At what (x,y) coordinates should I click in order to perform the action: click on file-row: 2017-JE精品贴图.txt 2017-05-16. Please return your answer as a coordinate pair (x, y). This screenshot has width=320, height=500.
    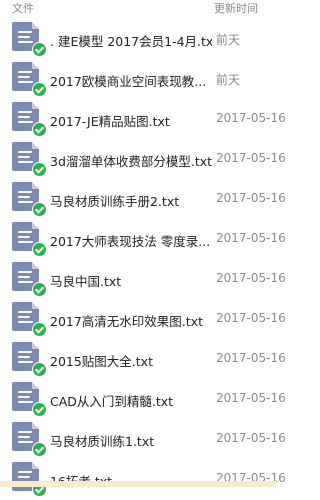
    Looking at the image, I should click on (143, 120).